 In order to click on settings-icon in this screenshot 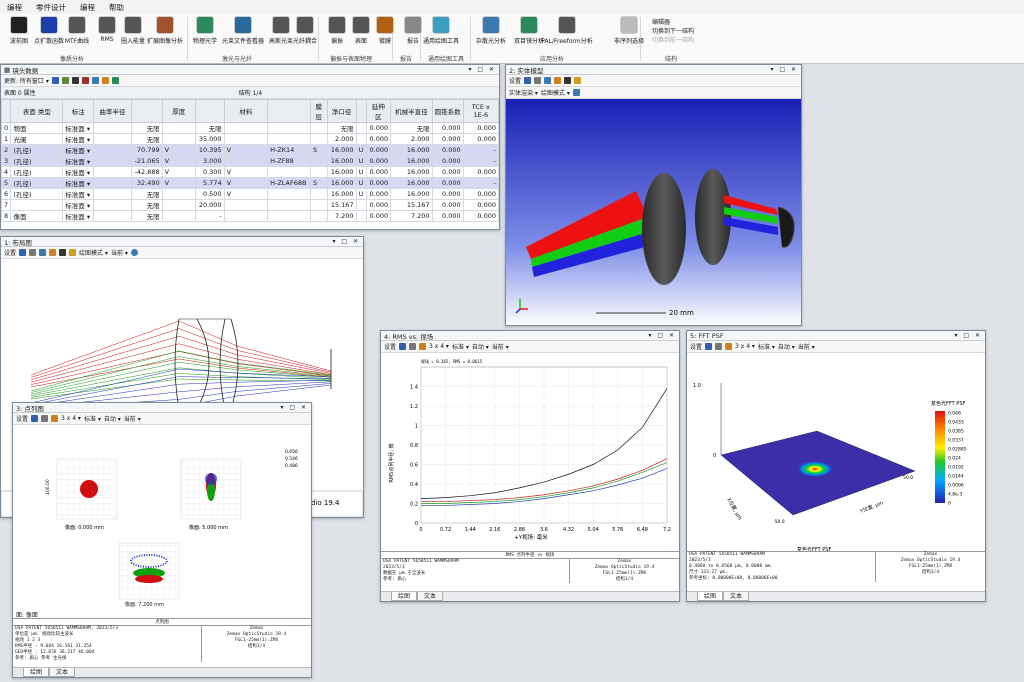, I will do `click(55, 80)`.